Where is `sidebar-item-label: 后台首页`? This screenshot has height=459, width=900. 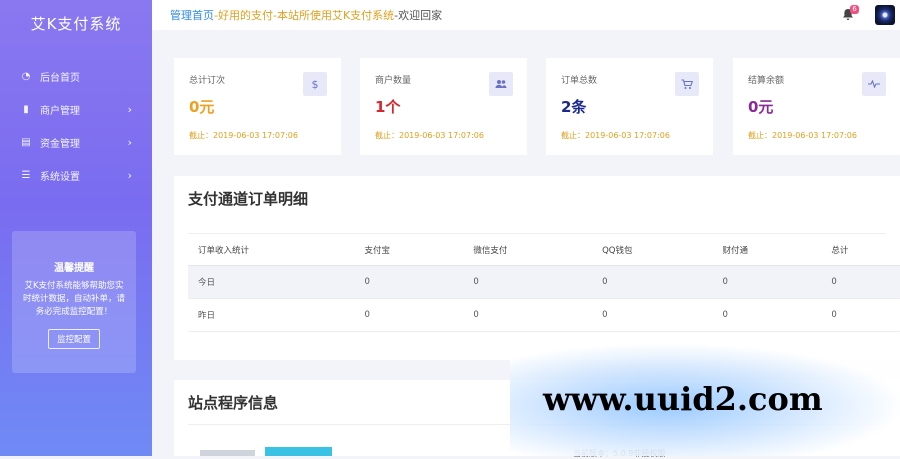
sidebar-item-label: 后台首页 is located at coordinates (60, 78).